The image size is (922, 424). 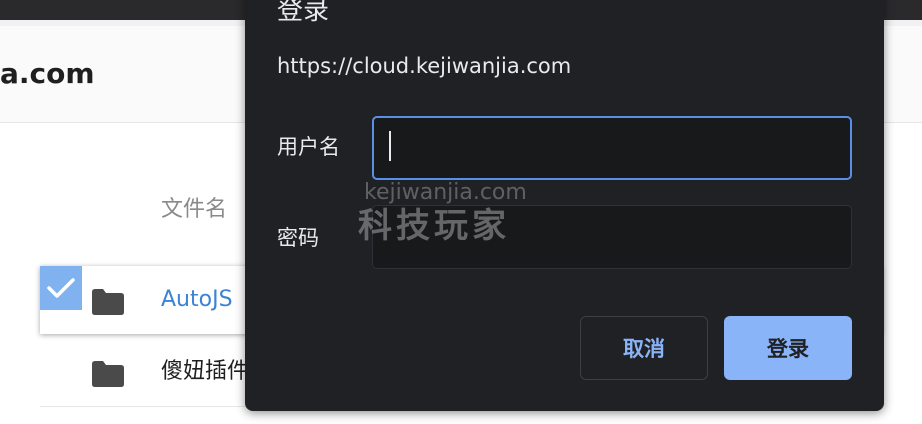 I want to click on cancel-button: 取消, so click(x=644, y=348).